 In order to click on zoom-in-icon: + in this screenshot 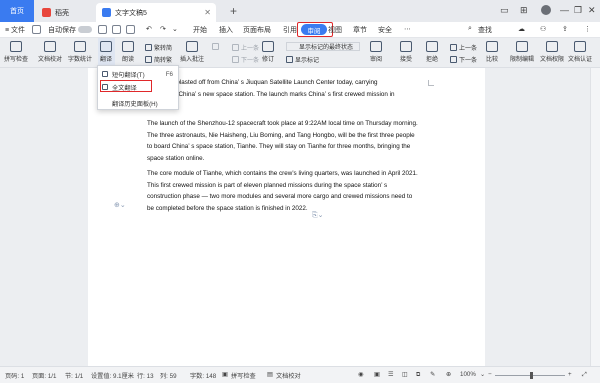, I will do `click(570, 374)`.